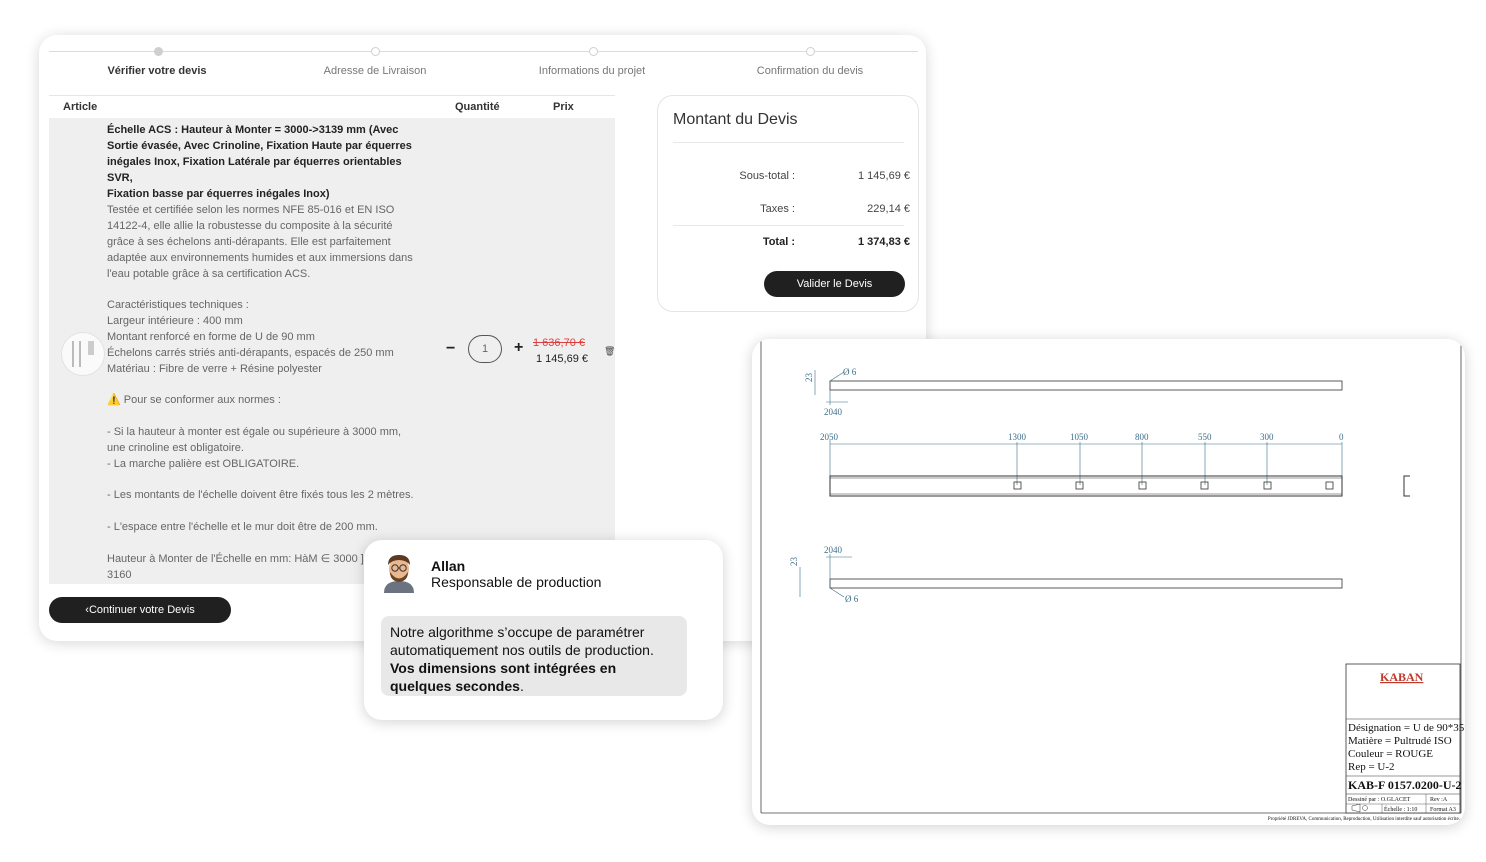 The width and height of the screenshot is (1486, 862). Describe the element at coordinates (767, 176) in the screenshot. I see `subtotal-label: Sous-total :` at that location.